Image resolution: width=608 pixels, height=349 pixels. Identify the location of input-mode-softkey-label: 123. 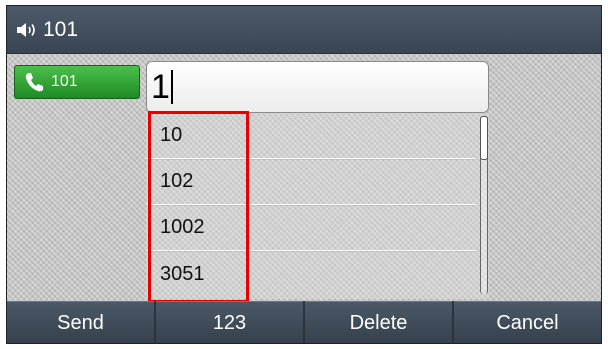
(229, 323).